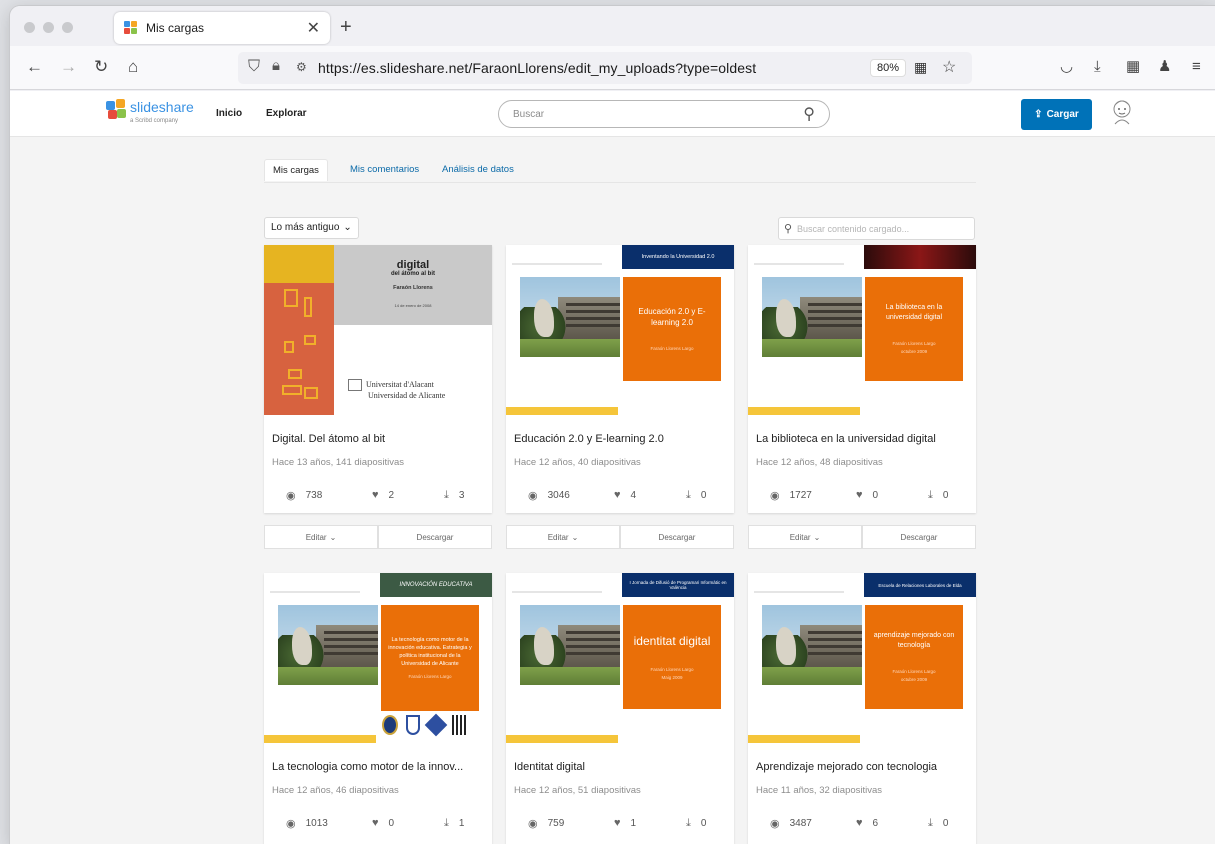  Describe the element at coordinates (558, 495) in the screenshot. I see `views-count: 3046` at that location.